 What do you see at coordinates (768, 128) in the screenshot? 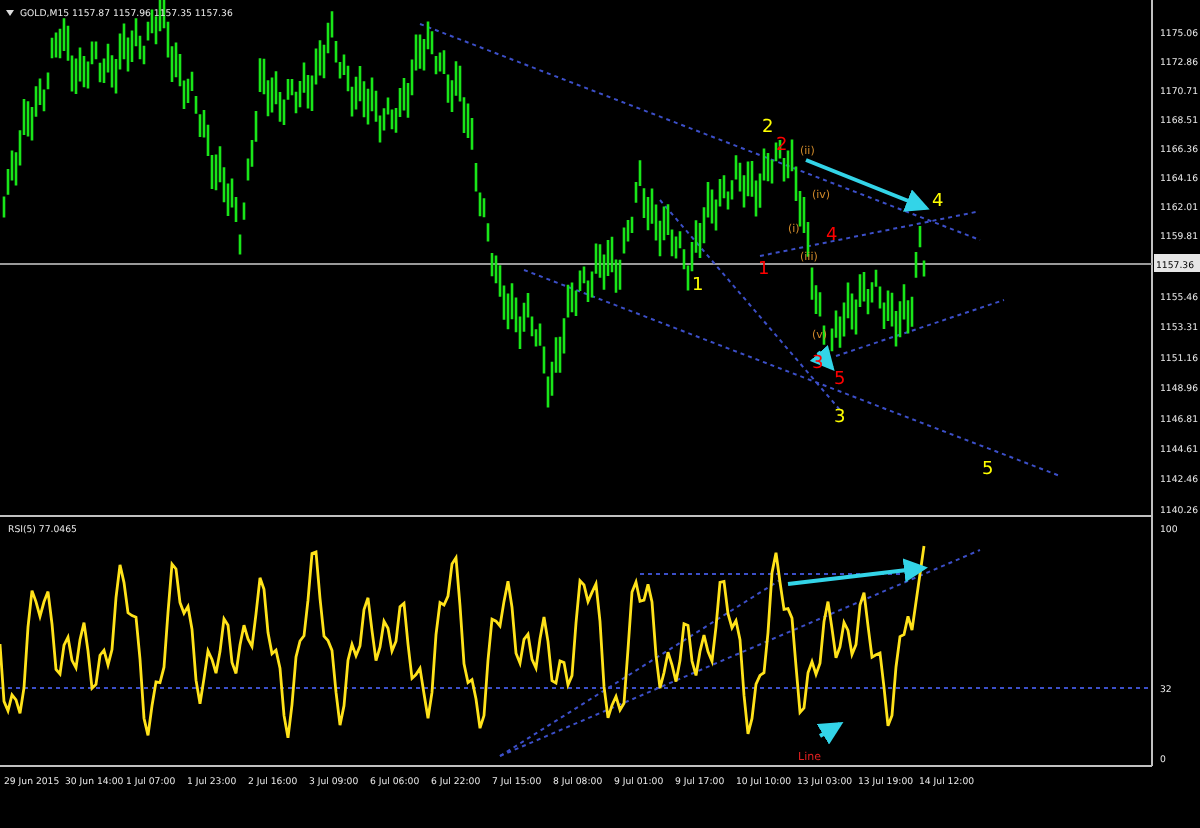
I see `wave-label: 2` at bounding box center [768, 128].